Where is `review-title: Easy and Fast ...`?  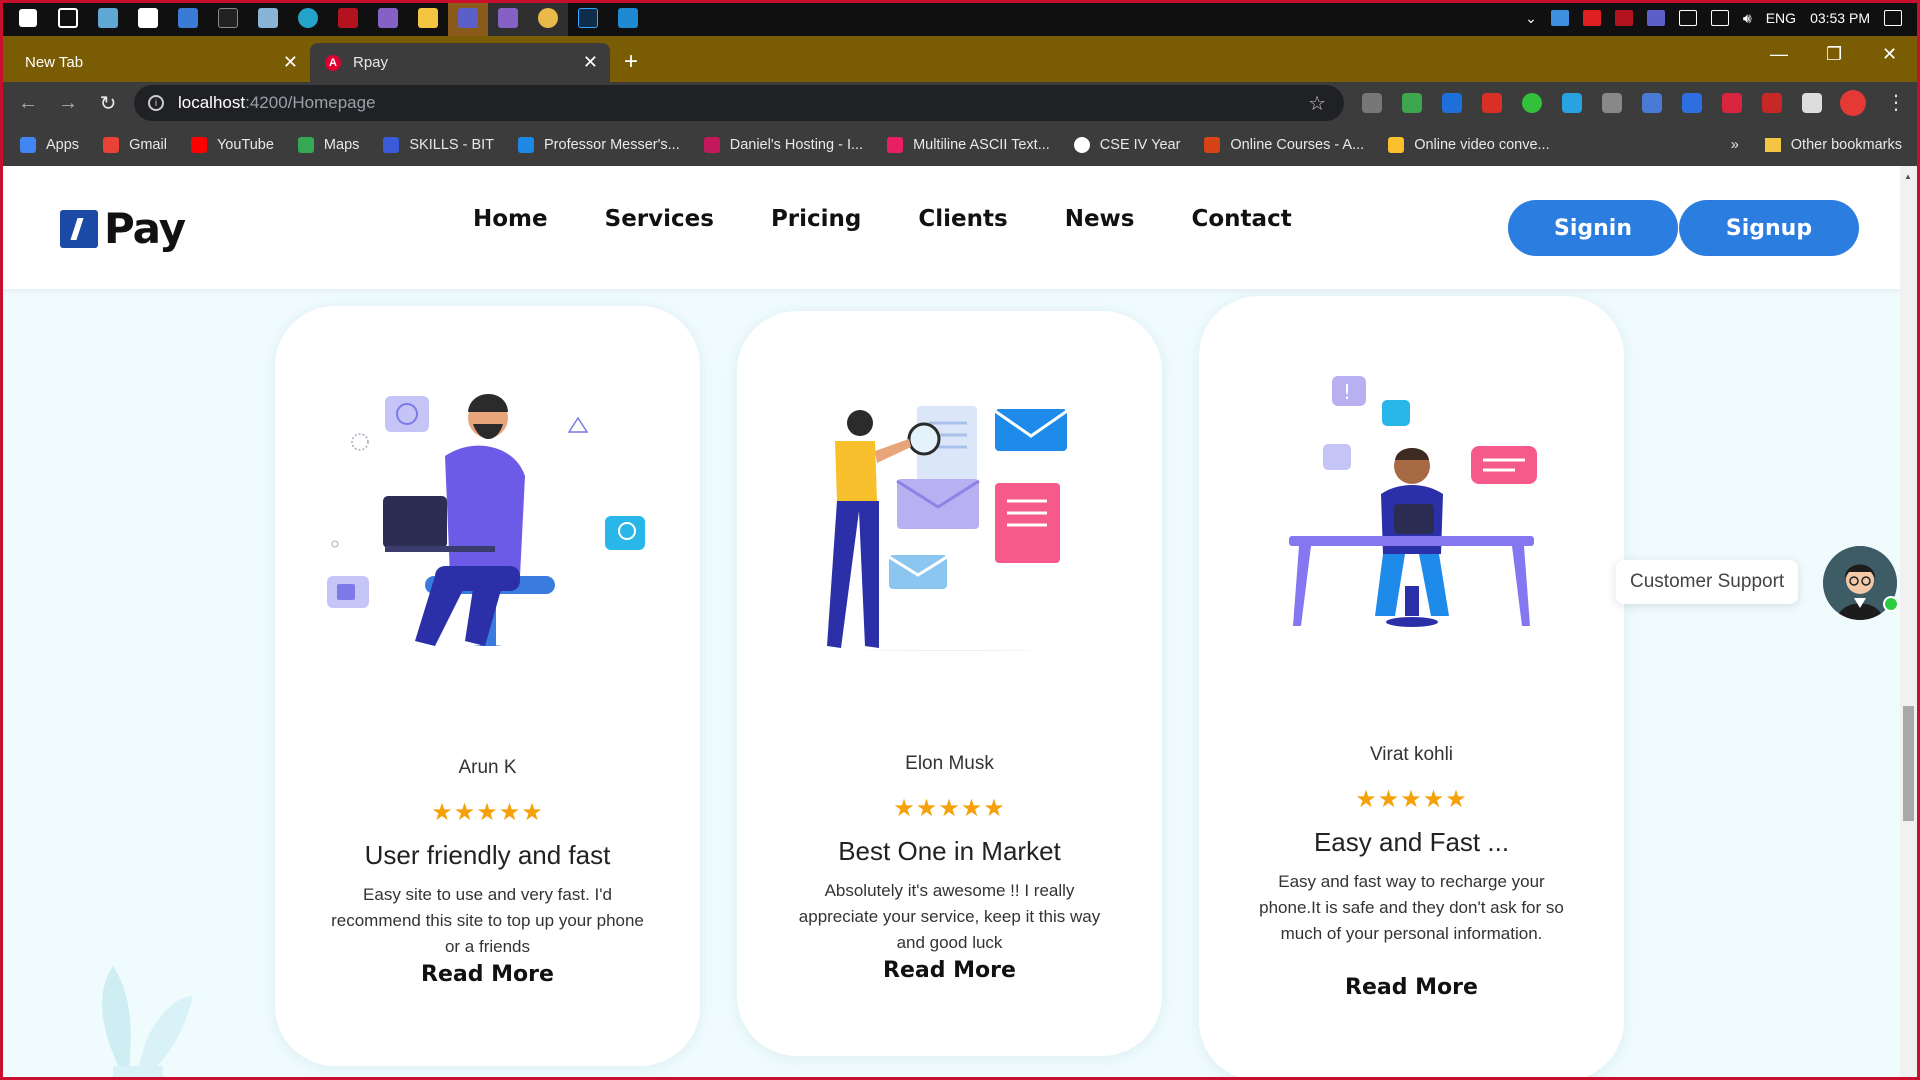
review-title: Easy and Fast ... is located at coordinates (1411, 842).